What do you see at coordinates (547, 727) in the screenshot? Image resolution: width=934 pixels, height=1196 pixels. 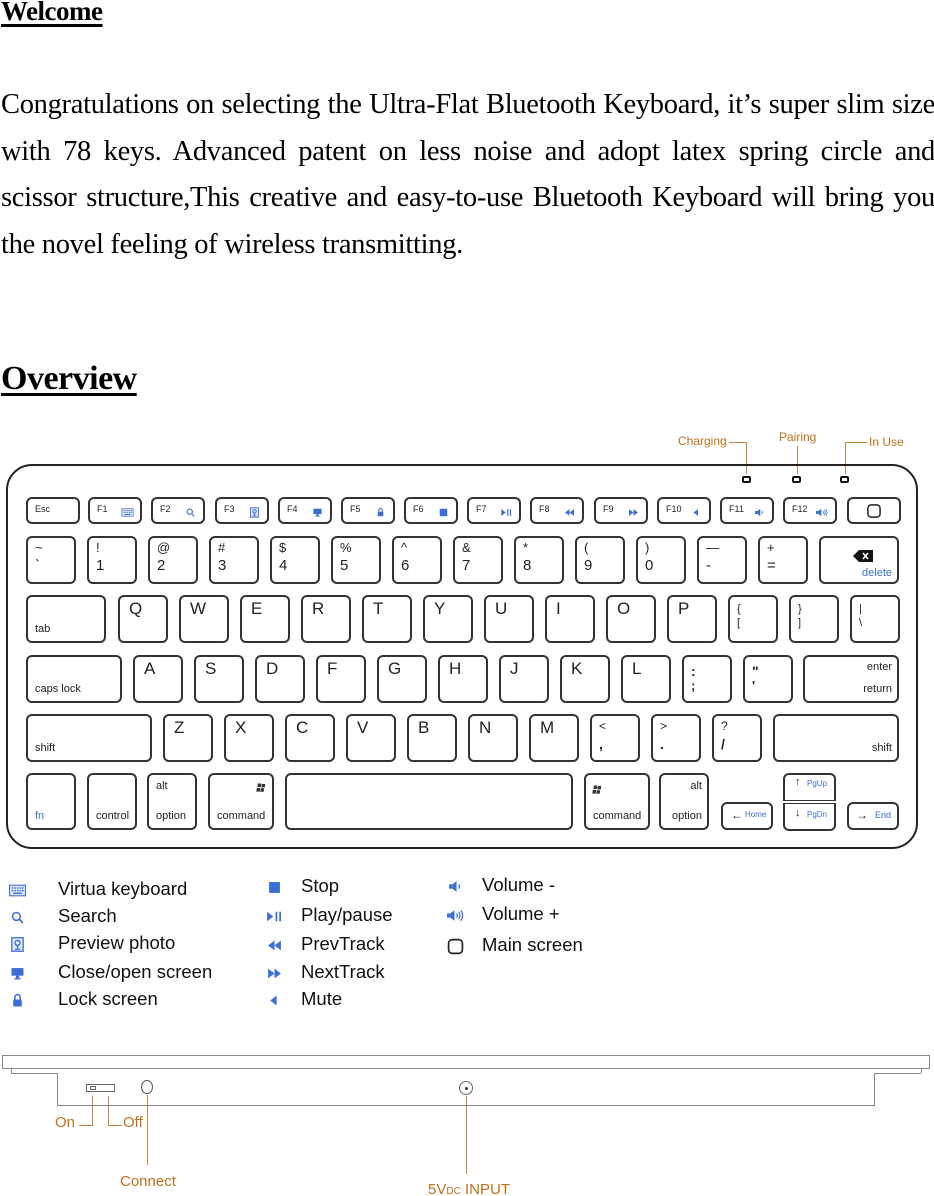 I see `key-letter: M` at bounding box center [547, 727].